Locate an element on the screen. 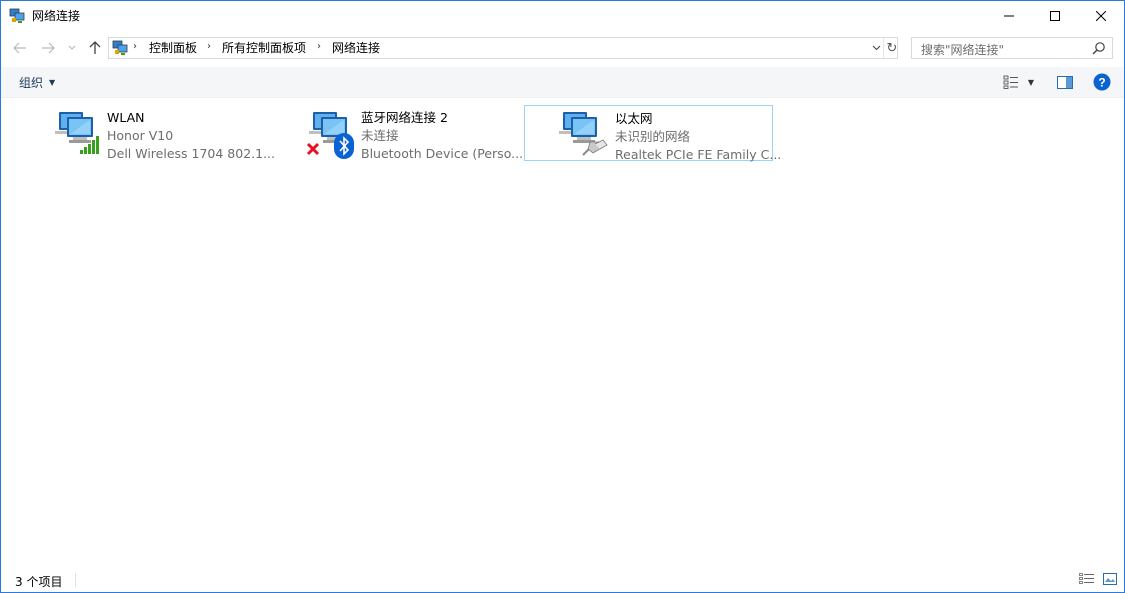 The height and width of the screenshot is (593, 1125). connection-name: 蓝牙网络连接 2 is located at coordinates (404, 117).